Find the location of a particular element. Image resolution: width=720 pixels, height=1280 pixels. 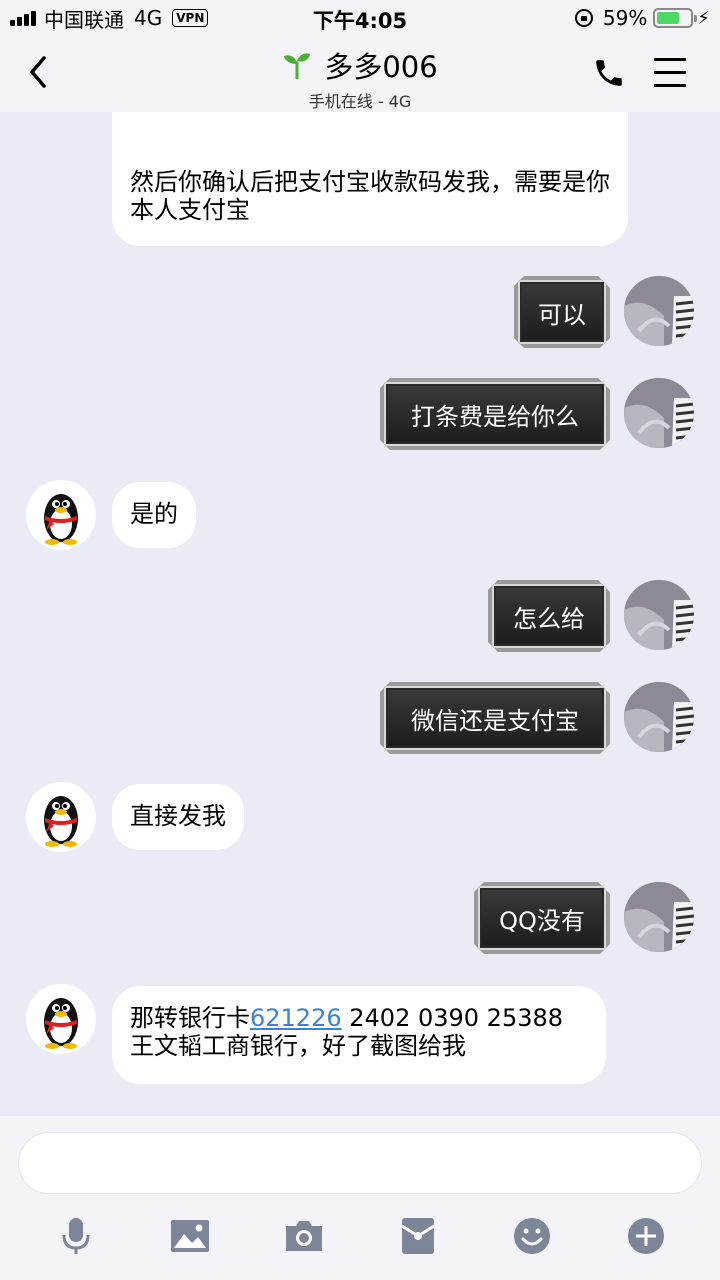

hamburger-icon is located at coordinates (670, 72).